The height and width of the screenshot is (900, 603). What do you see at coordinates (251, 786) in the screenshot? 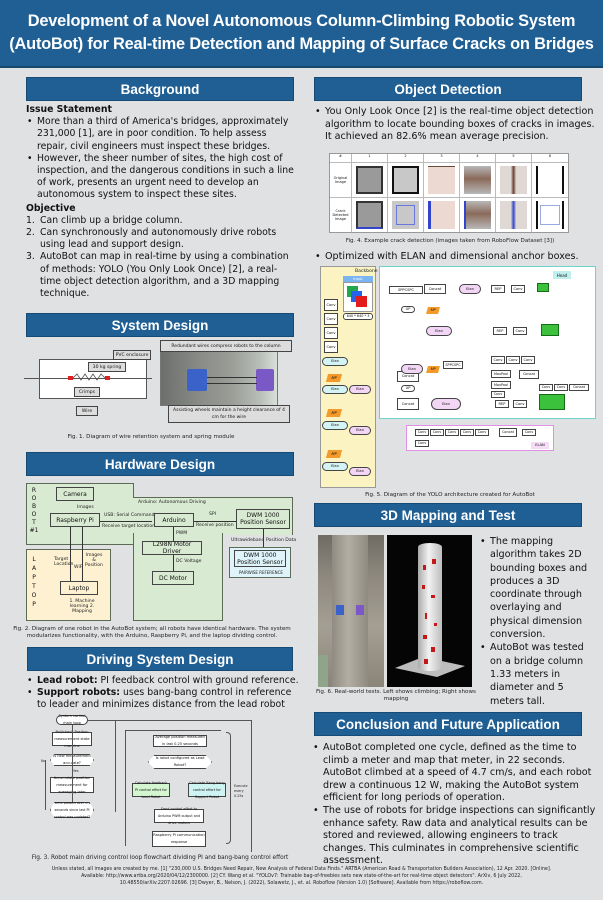
I see `flow-right-line` at bounding box center [251, 786].